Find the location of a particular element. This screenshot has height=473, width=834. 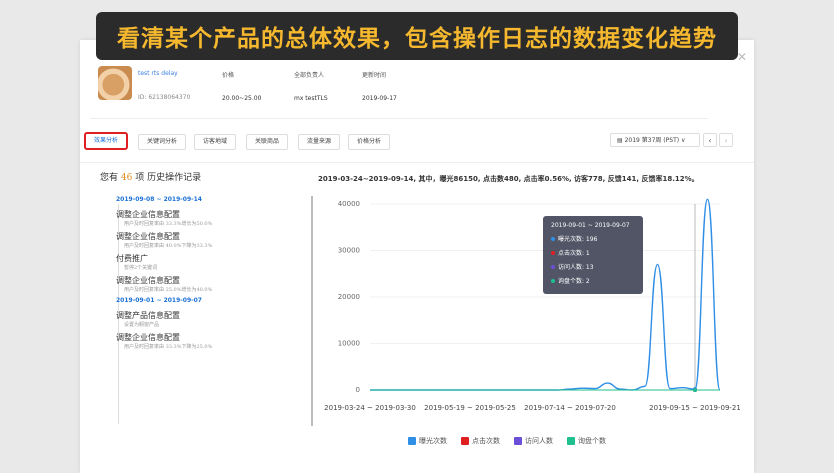

x-tick-label: 2019-09-15 ~ 2019-09-21 is located at coordinates (694, 408).